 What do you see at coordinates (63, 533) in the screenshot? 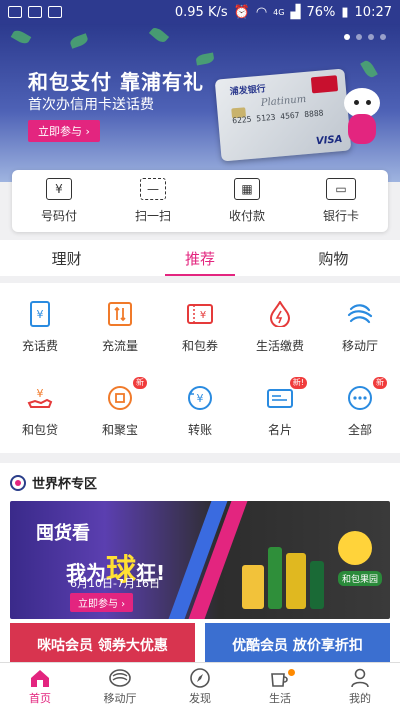
I see `promo-line1: 囤货看` at bounding box center [63, 533].